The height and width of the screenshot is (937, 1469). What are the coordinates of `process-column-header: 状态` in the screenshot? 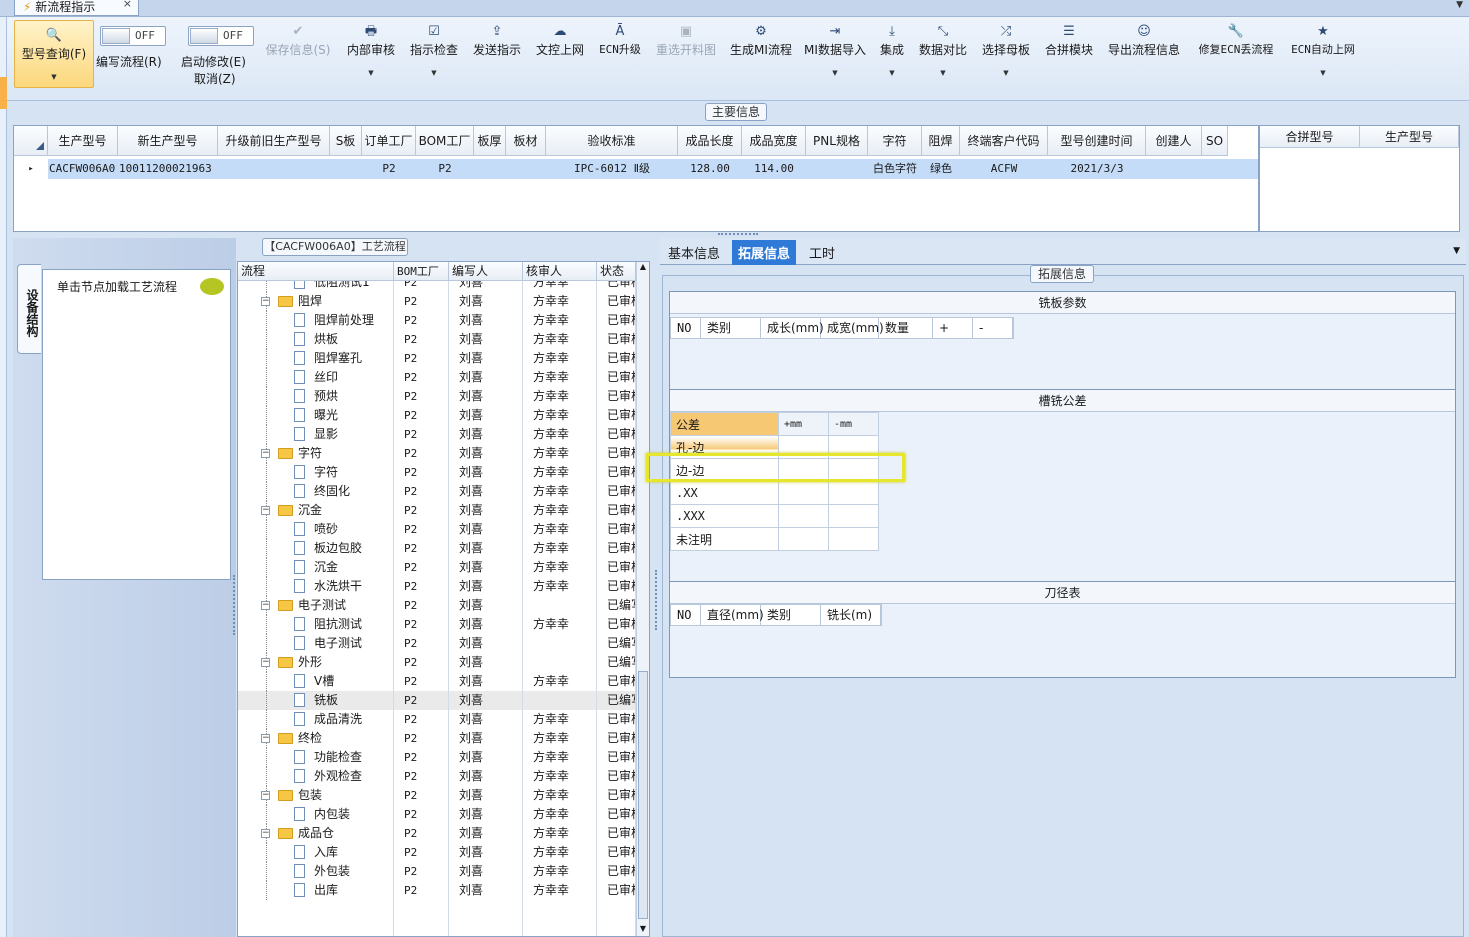 It's located at (616, 271).